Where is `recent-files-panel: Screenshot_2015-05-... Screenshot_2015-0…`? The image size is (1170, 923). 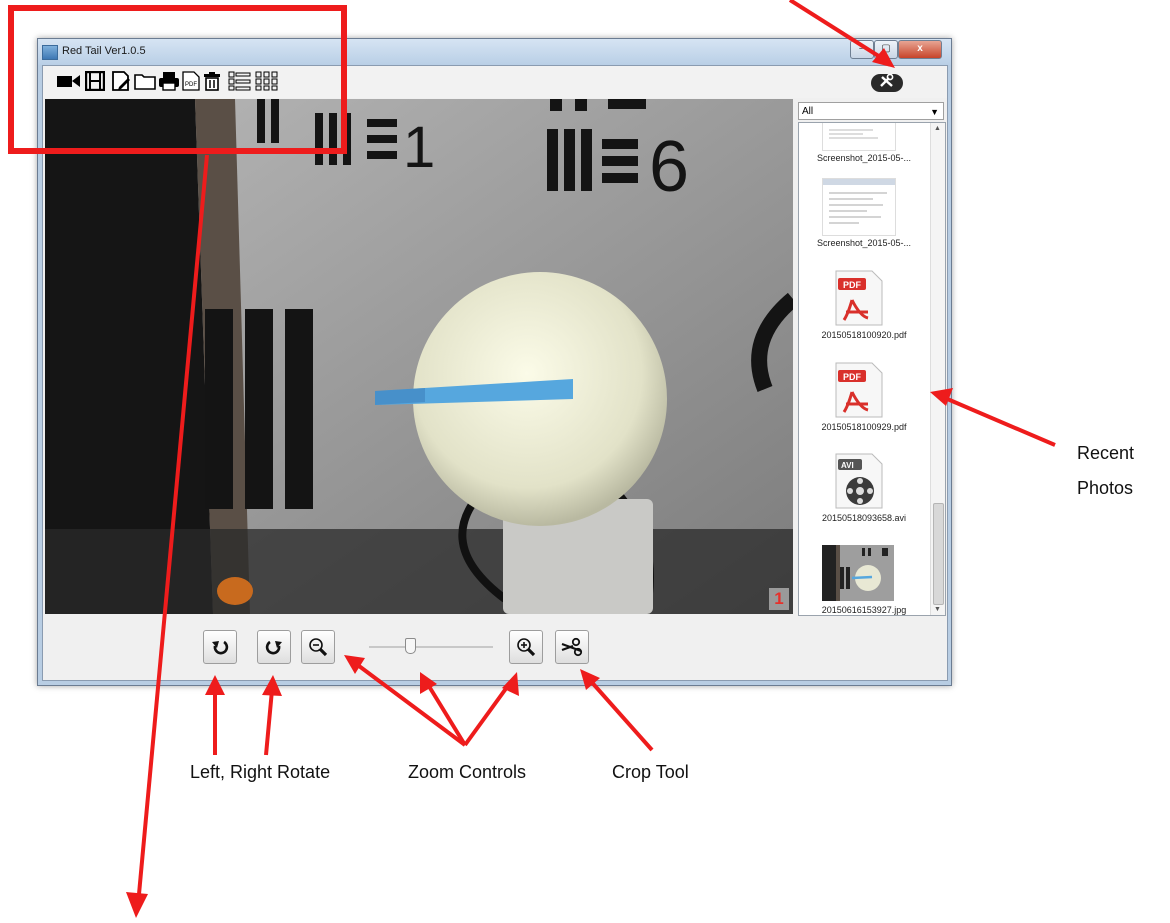
recent-files-panel: Screenshot_2015-05-... Screenshot_2015-0… is located at coordinates (872, 369).